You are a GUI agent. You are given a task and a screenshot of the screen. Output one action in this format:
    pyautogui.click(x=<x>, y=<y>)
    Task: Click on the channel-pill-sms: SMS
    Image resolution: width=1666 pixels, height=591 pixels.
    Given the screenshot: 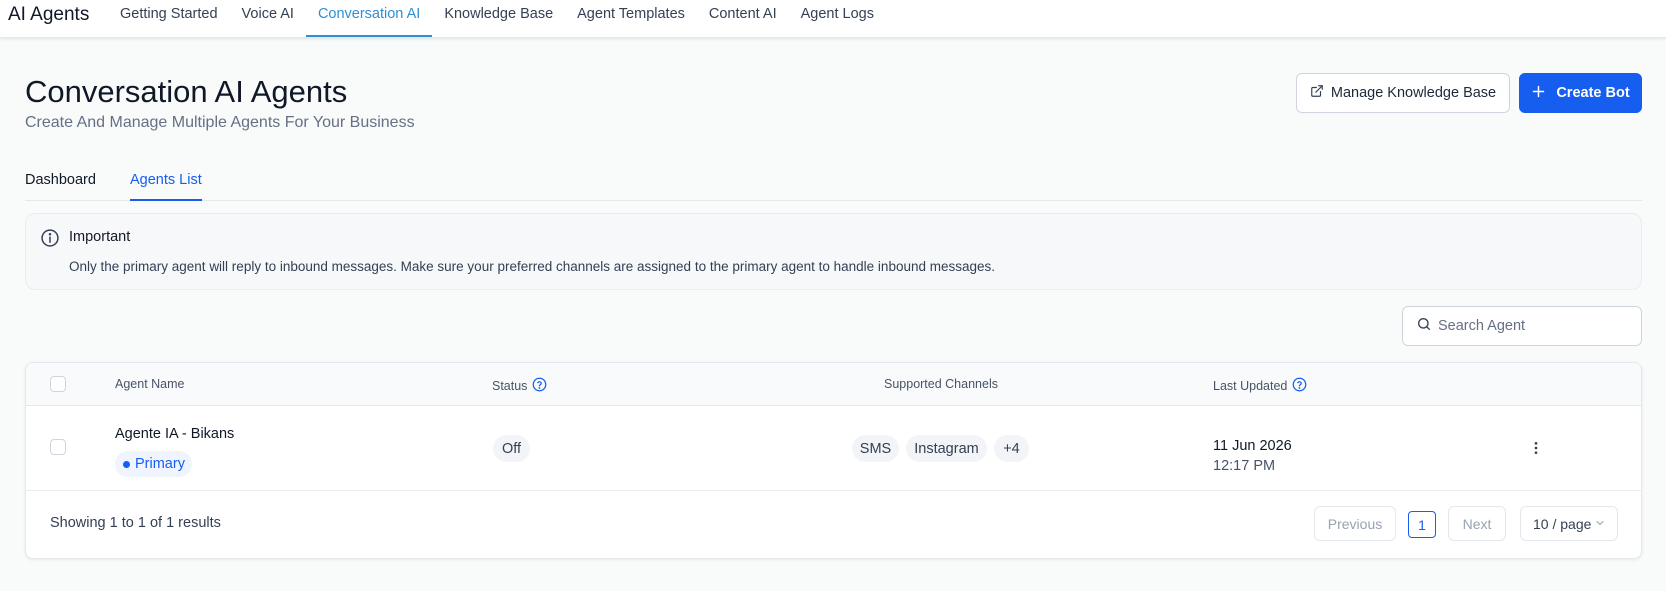 What is the action you would take?
    pyautogui.click(x=875, y=448)
    